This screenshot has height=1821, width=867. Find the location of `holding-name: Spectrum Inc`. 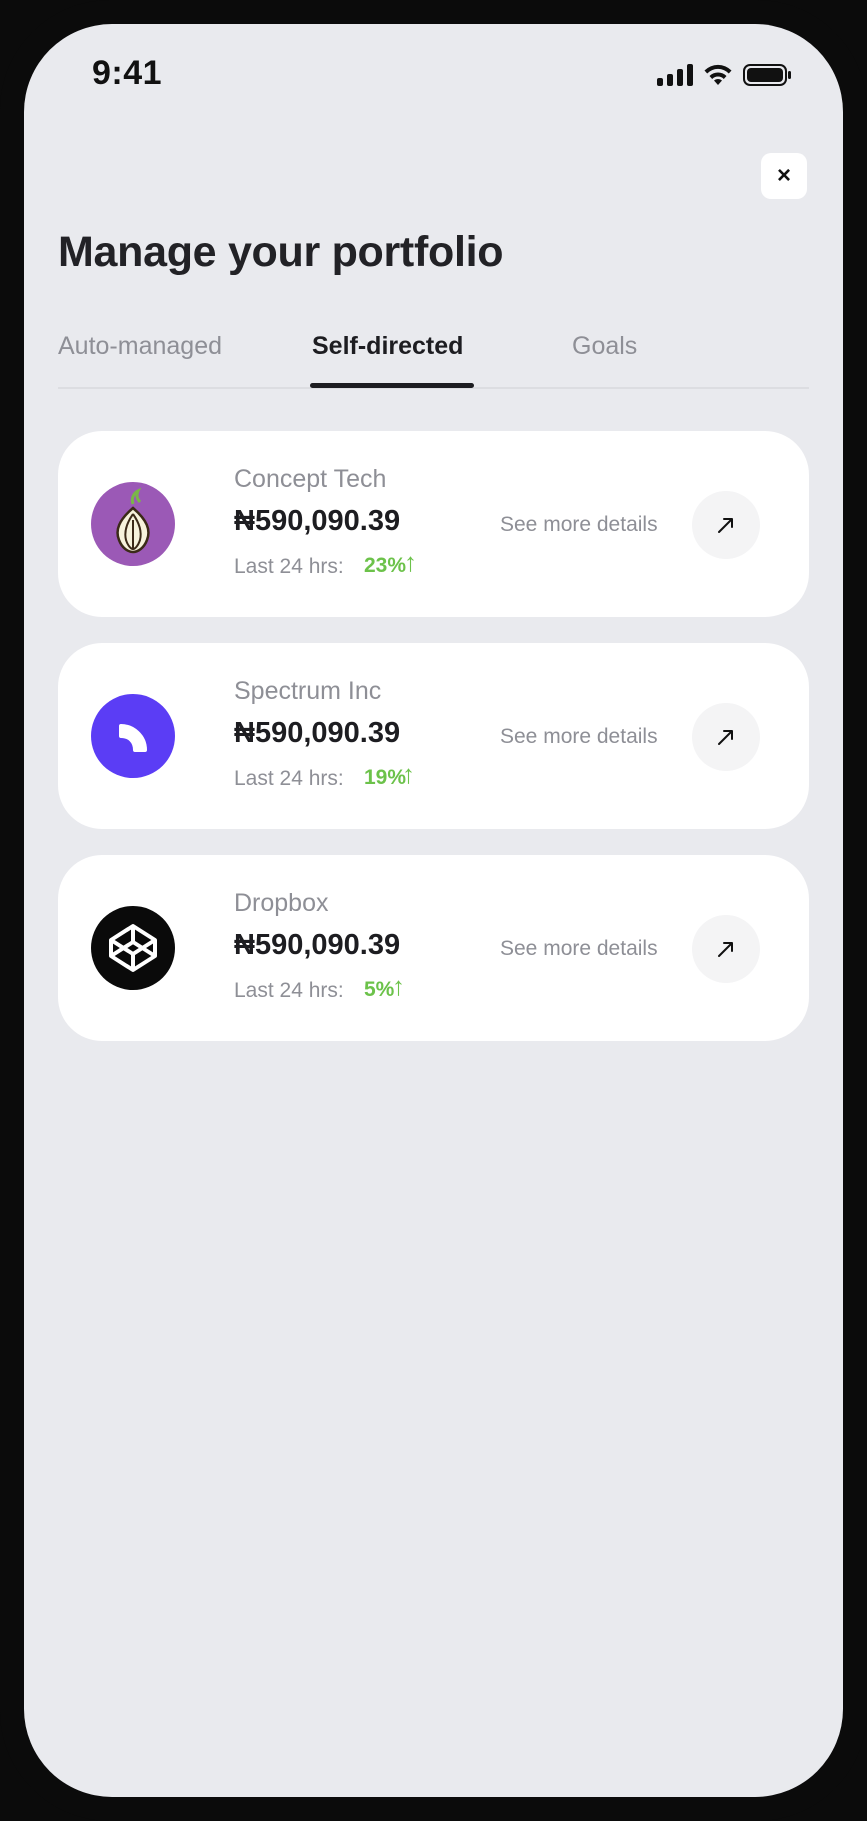

holding-name: Spectrum Inc is located at coordinates (308, 691).